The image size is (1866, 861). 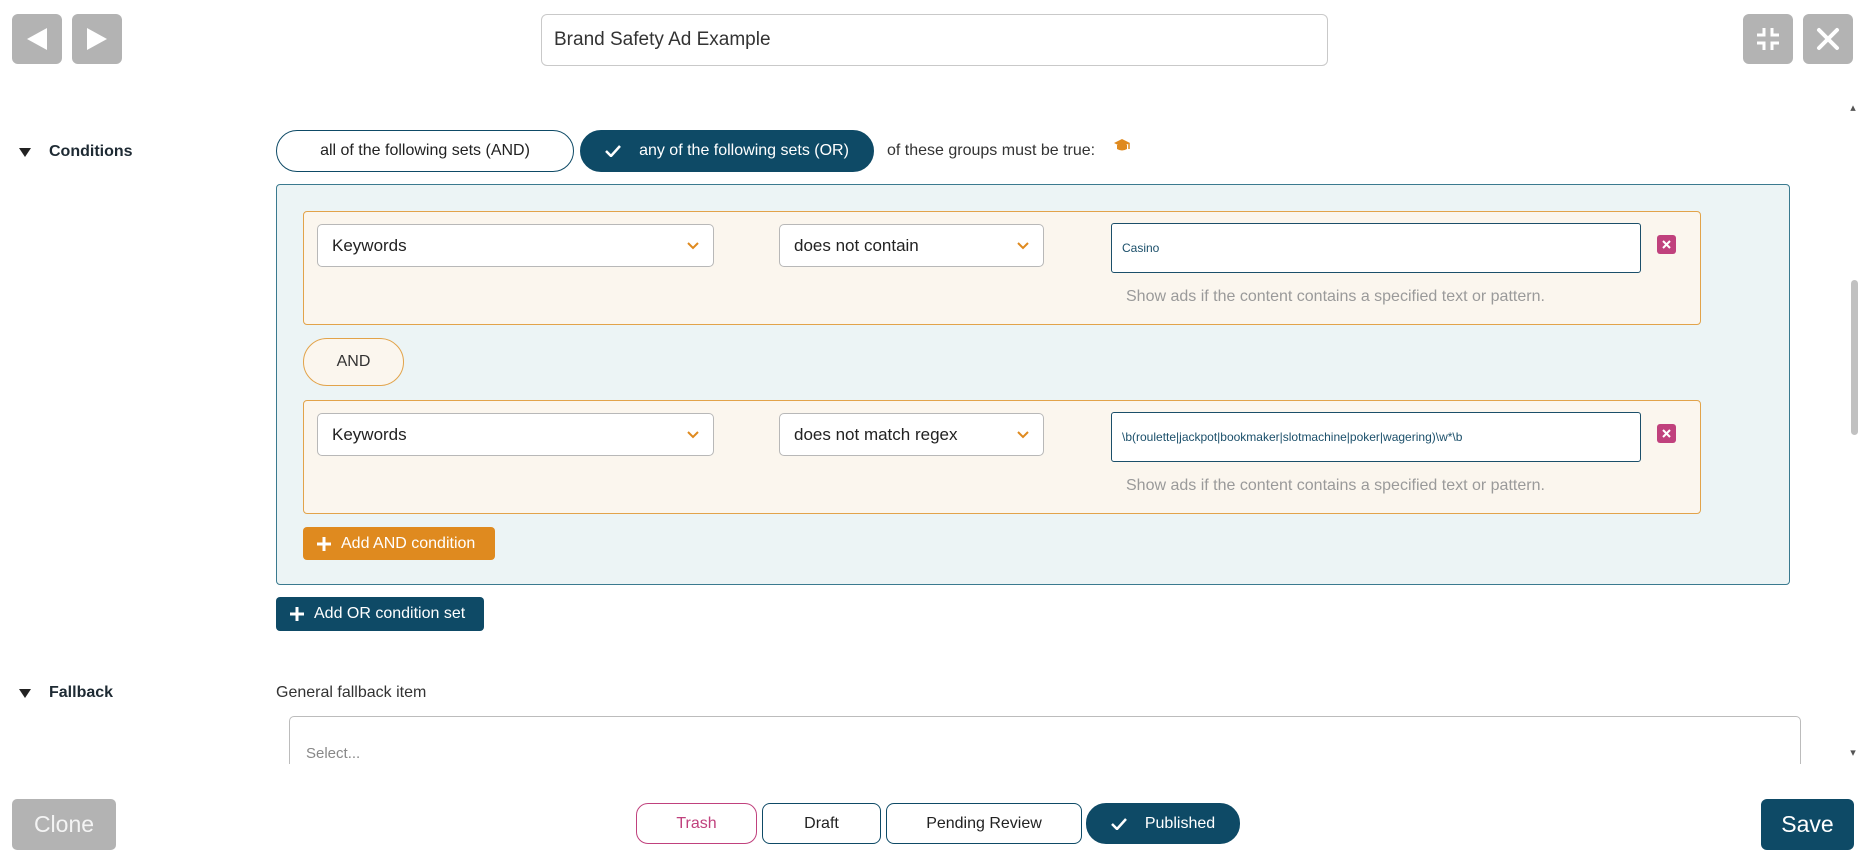 I want to click on mode-and-label: all of the following sets (AND), so click(x=425, y=150).